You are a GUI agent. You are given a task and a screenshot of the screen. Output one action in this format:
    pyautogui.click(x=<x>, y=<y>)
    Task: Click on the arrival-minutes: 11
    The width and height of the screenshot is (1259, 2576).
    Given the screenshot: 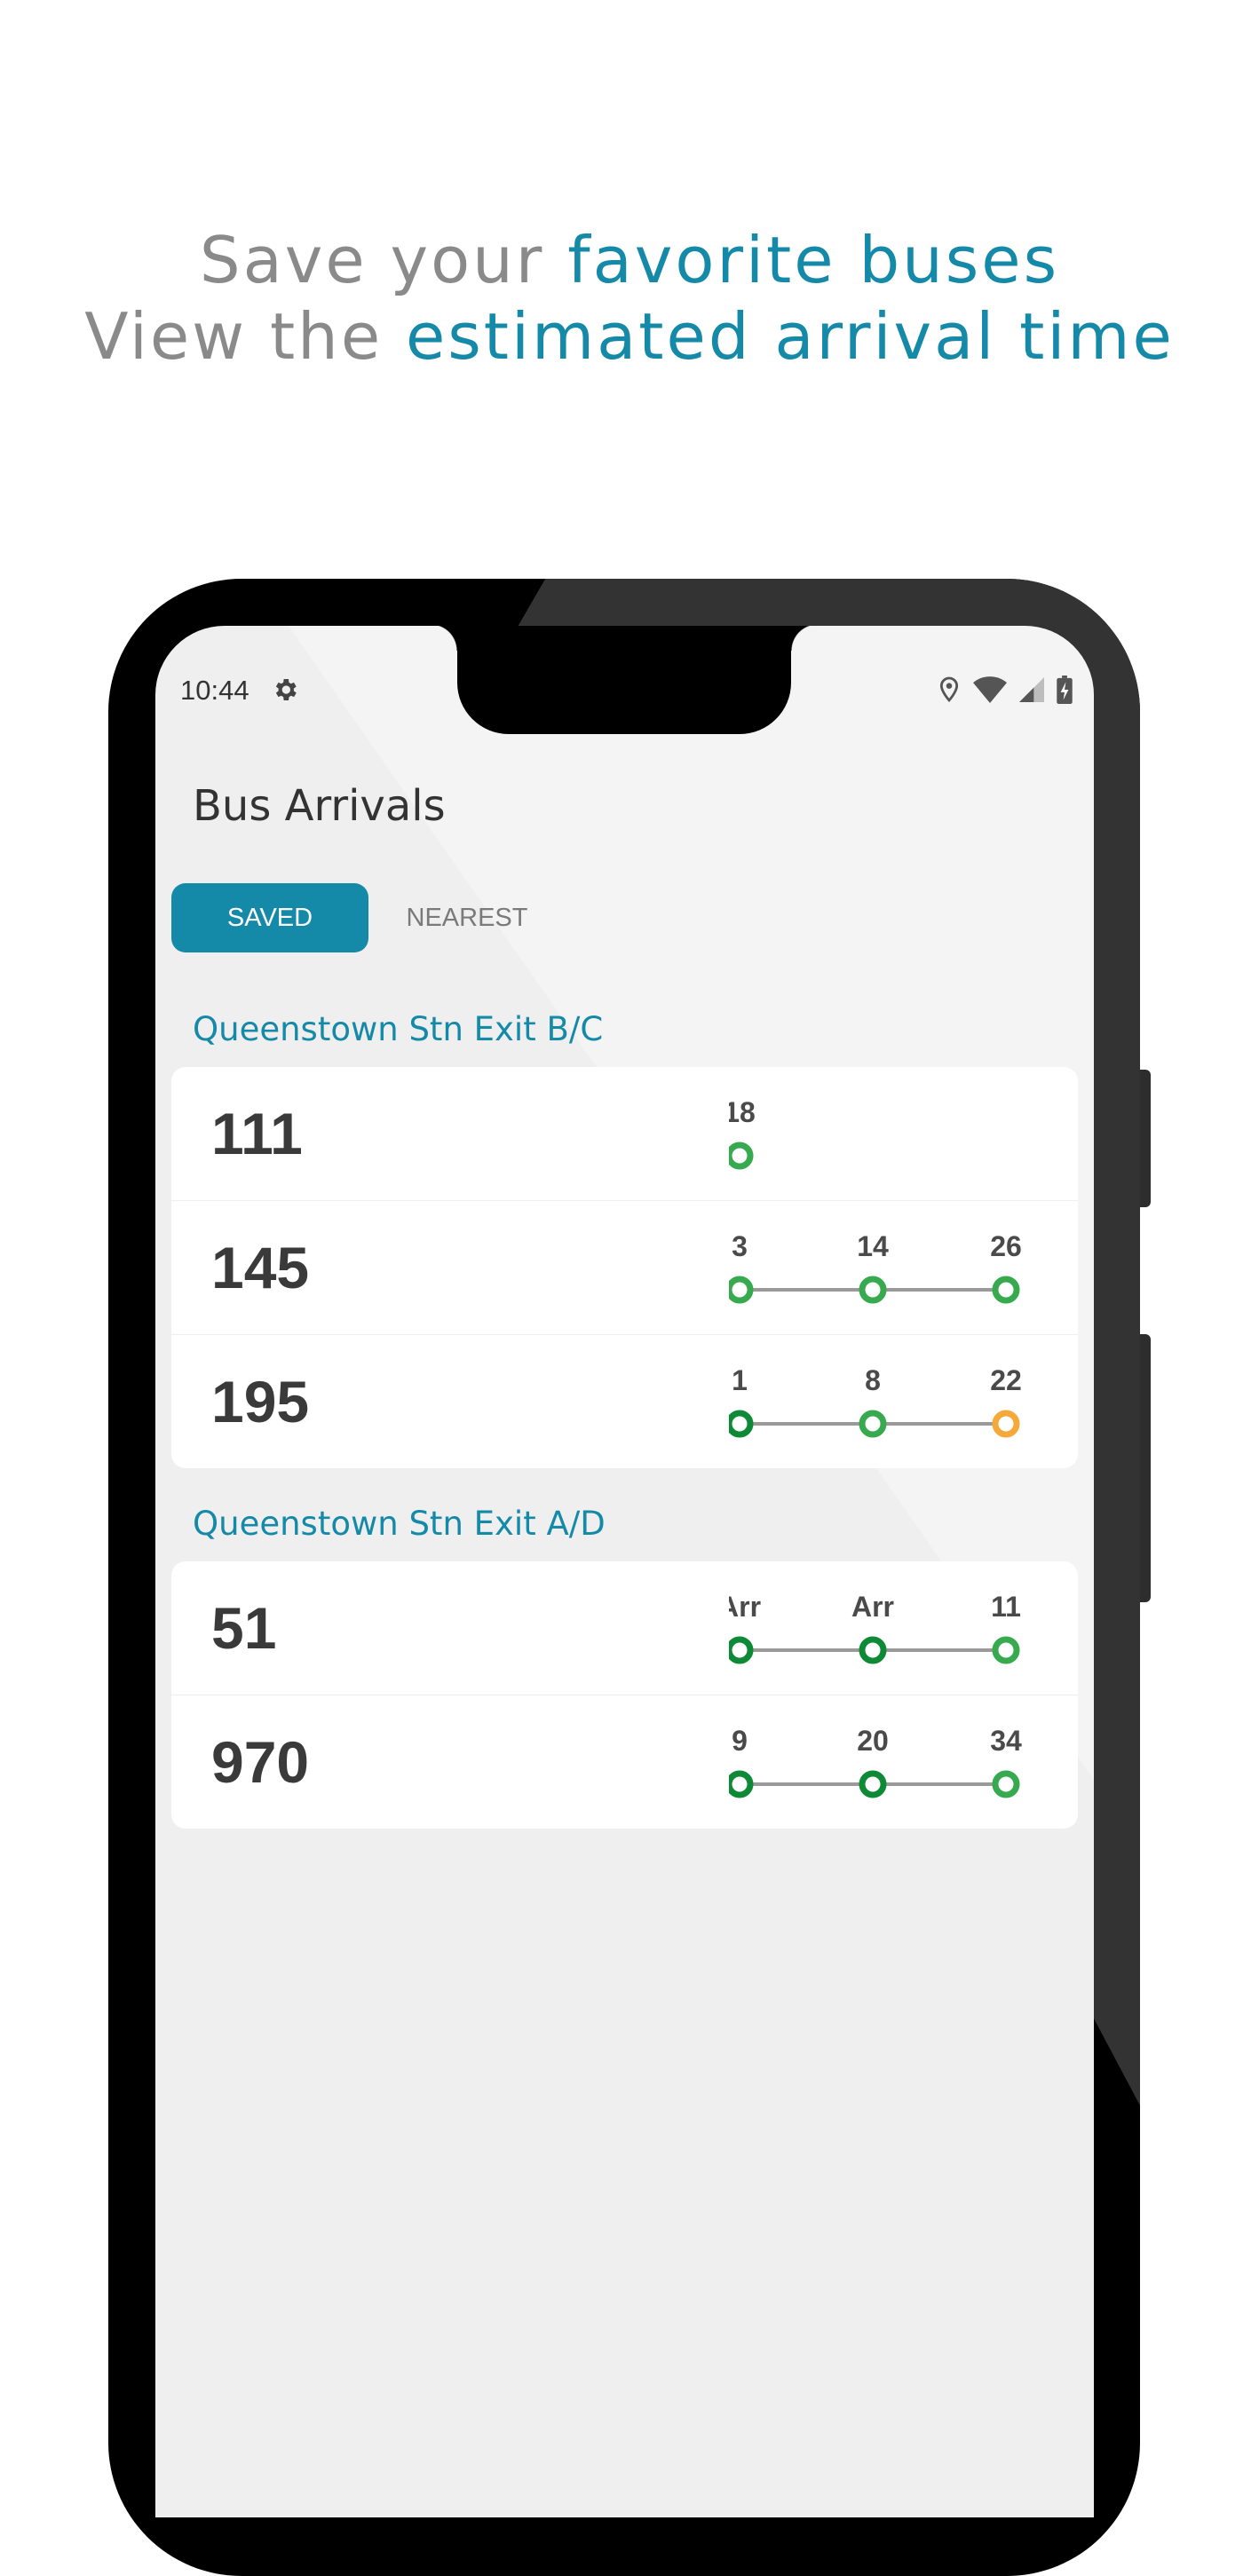 What is the action you would take?
    pyautogui.click(x=1006, y=1607)
    